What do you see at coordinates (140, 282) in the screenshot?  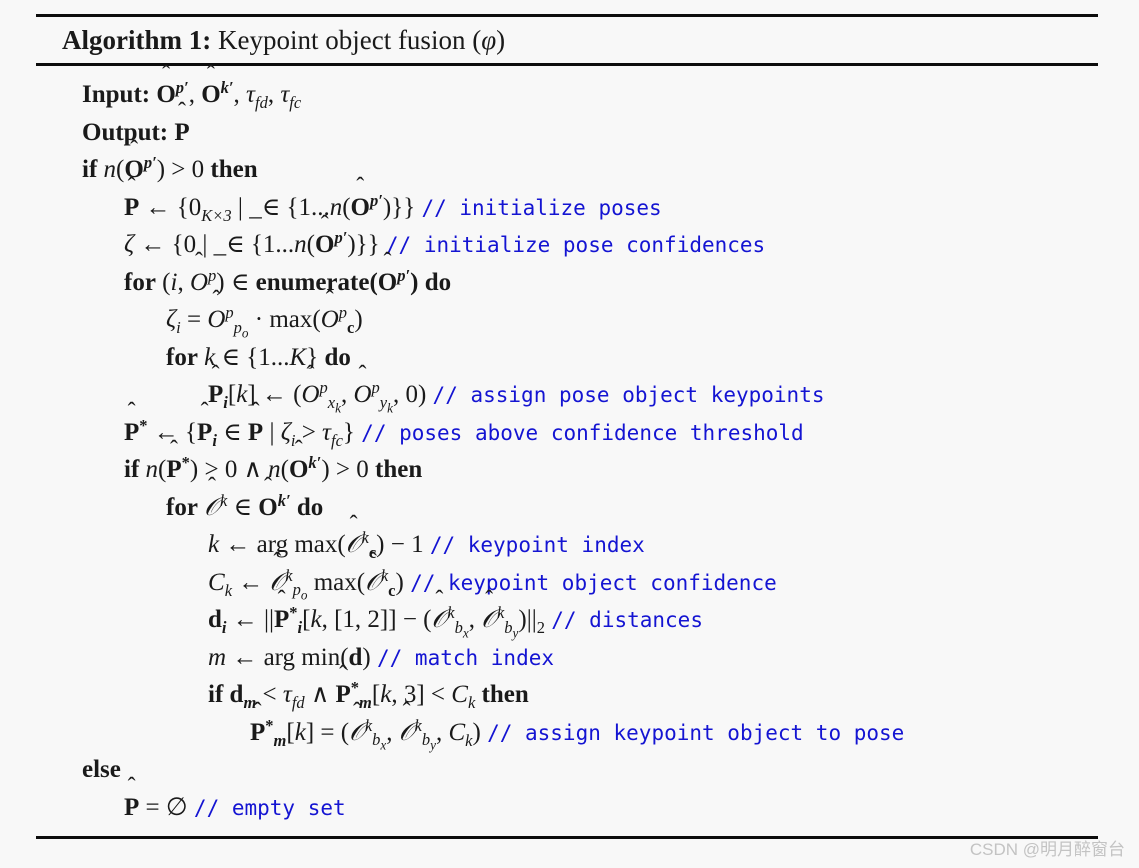 I see `keyword-for: for` at bounding box center [140, 282].